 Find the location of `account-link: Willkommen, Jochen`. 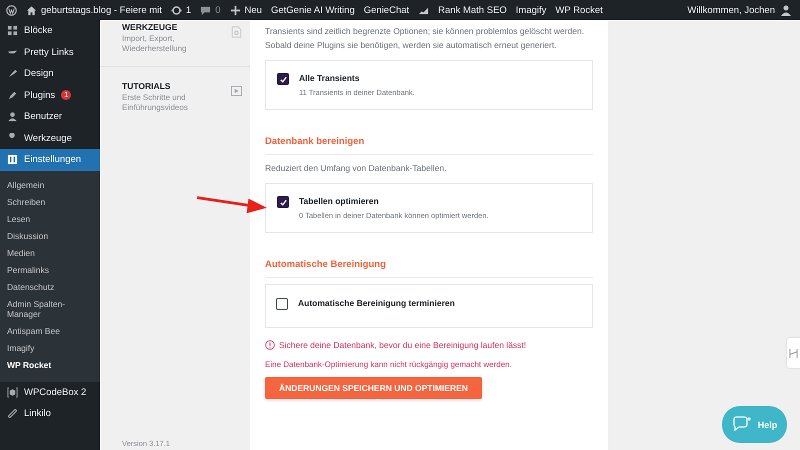

account-link: Willkommen, Jochen is located at coordinates (731, 10).